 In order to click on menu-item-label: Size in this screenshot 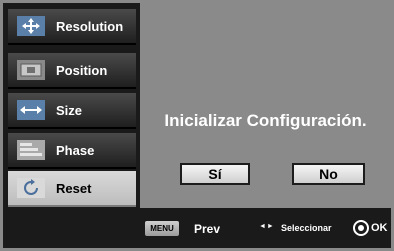, I will do `click(69, 110)`.